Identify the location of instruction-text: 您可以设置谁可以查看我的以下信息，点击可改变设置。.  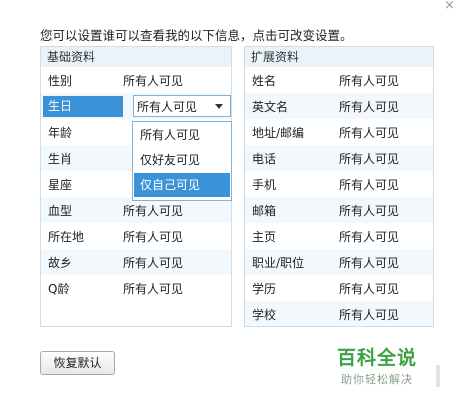
(196, 35).